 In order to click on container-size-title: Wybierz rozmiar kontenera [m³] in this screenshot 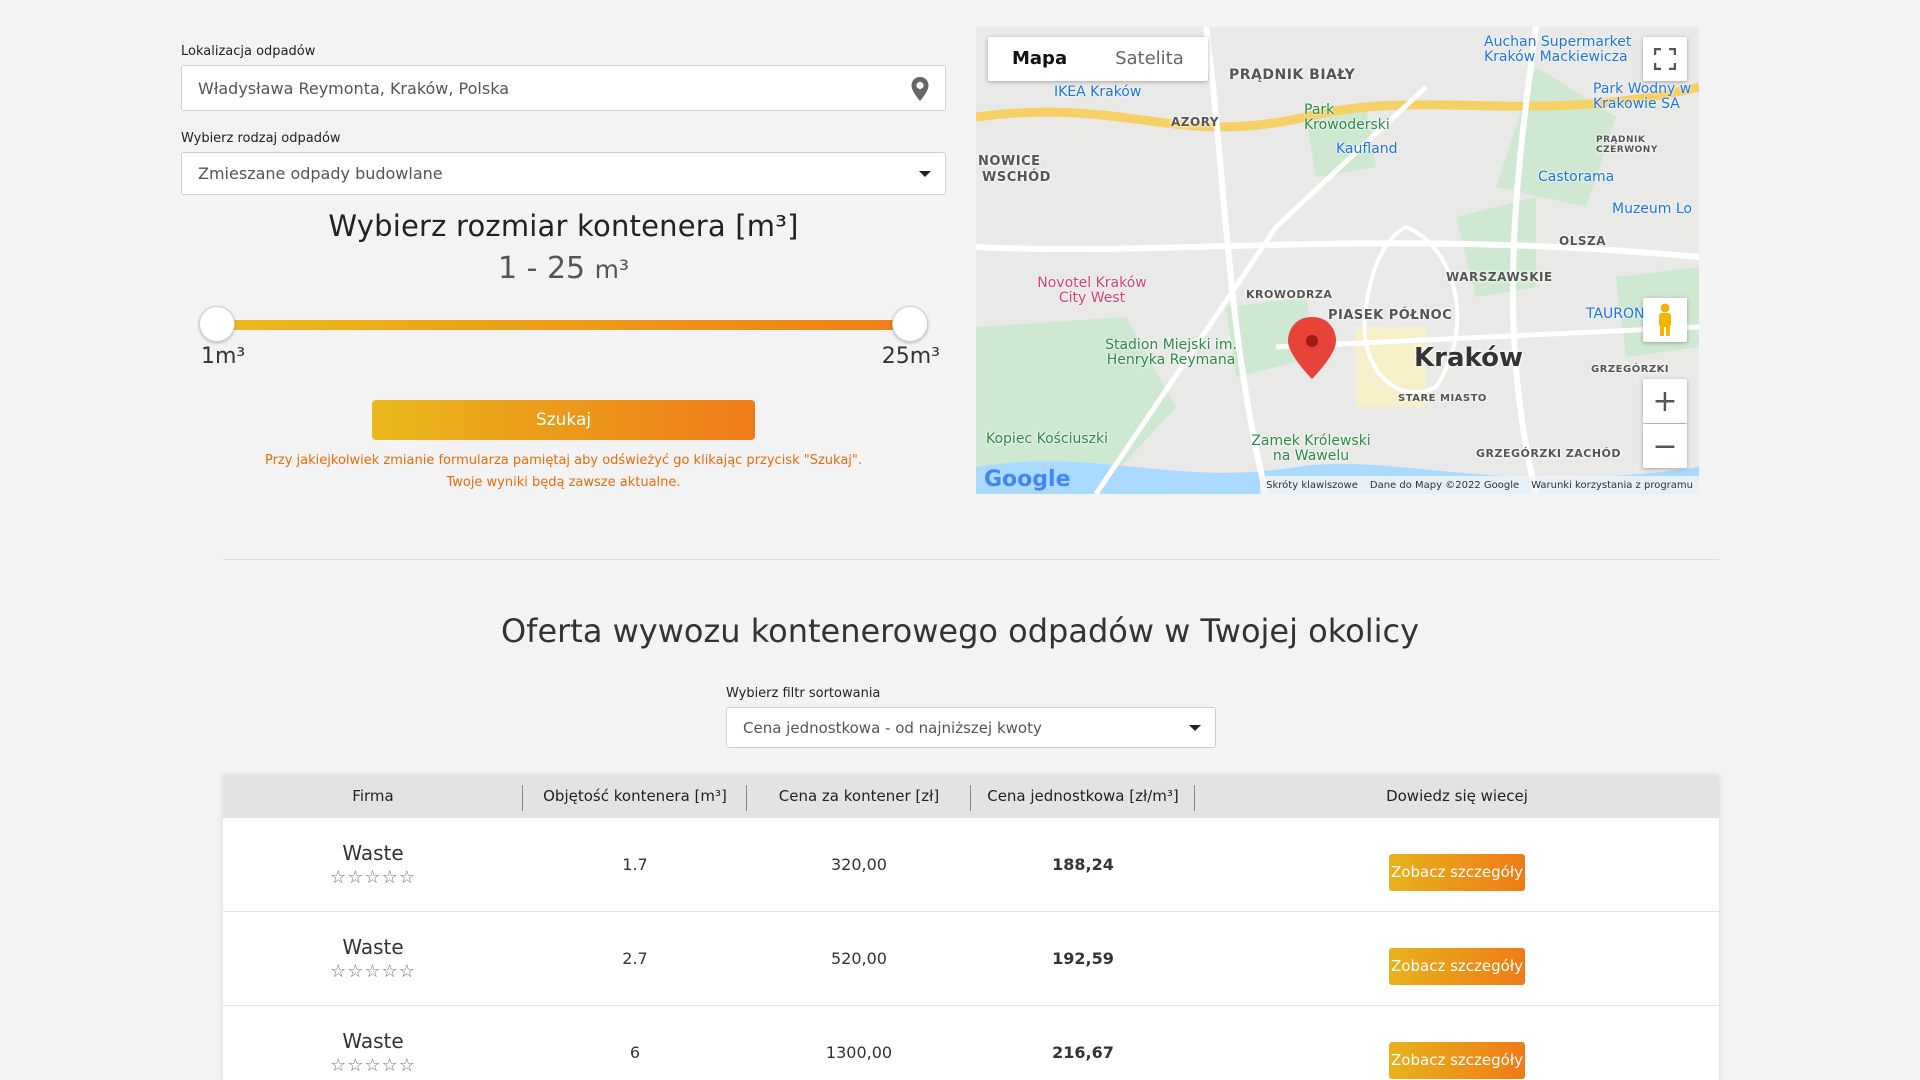, I will do `click(563, 226)`.